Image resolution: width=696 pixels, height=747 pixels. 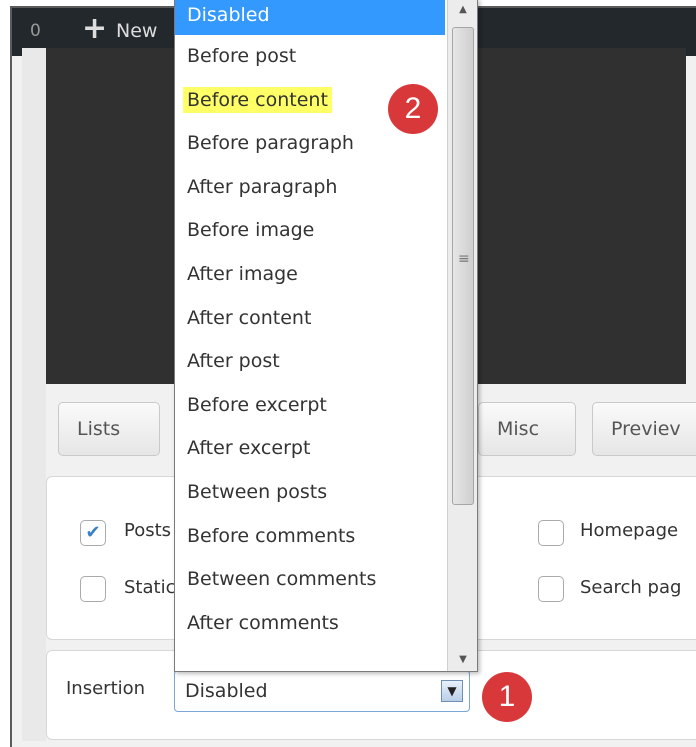 What do you see at coordinates (310, 231) in the screenshot?
I see `option-before-image: Before image` at bounding box center [310, 231].